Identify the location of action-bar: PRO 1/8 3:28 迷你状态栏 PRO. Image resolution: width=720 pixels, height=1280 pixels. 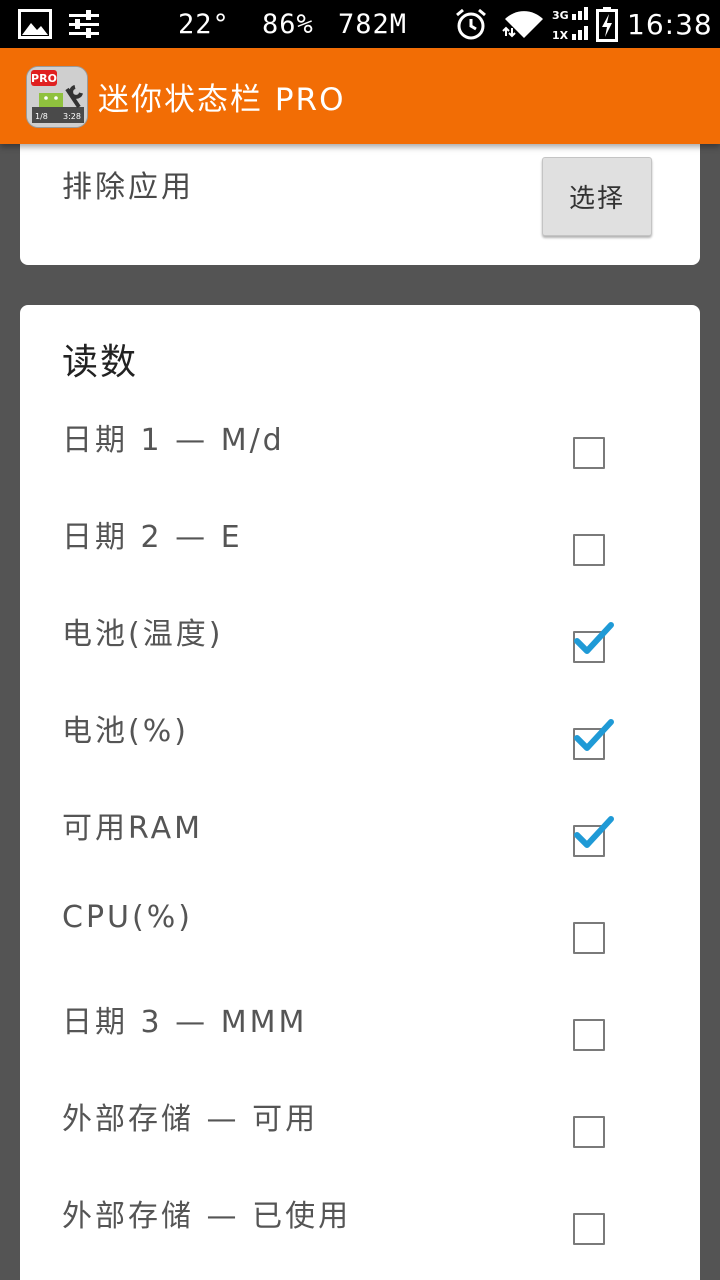
(360, 96).